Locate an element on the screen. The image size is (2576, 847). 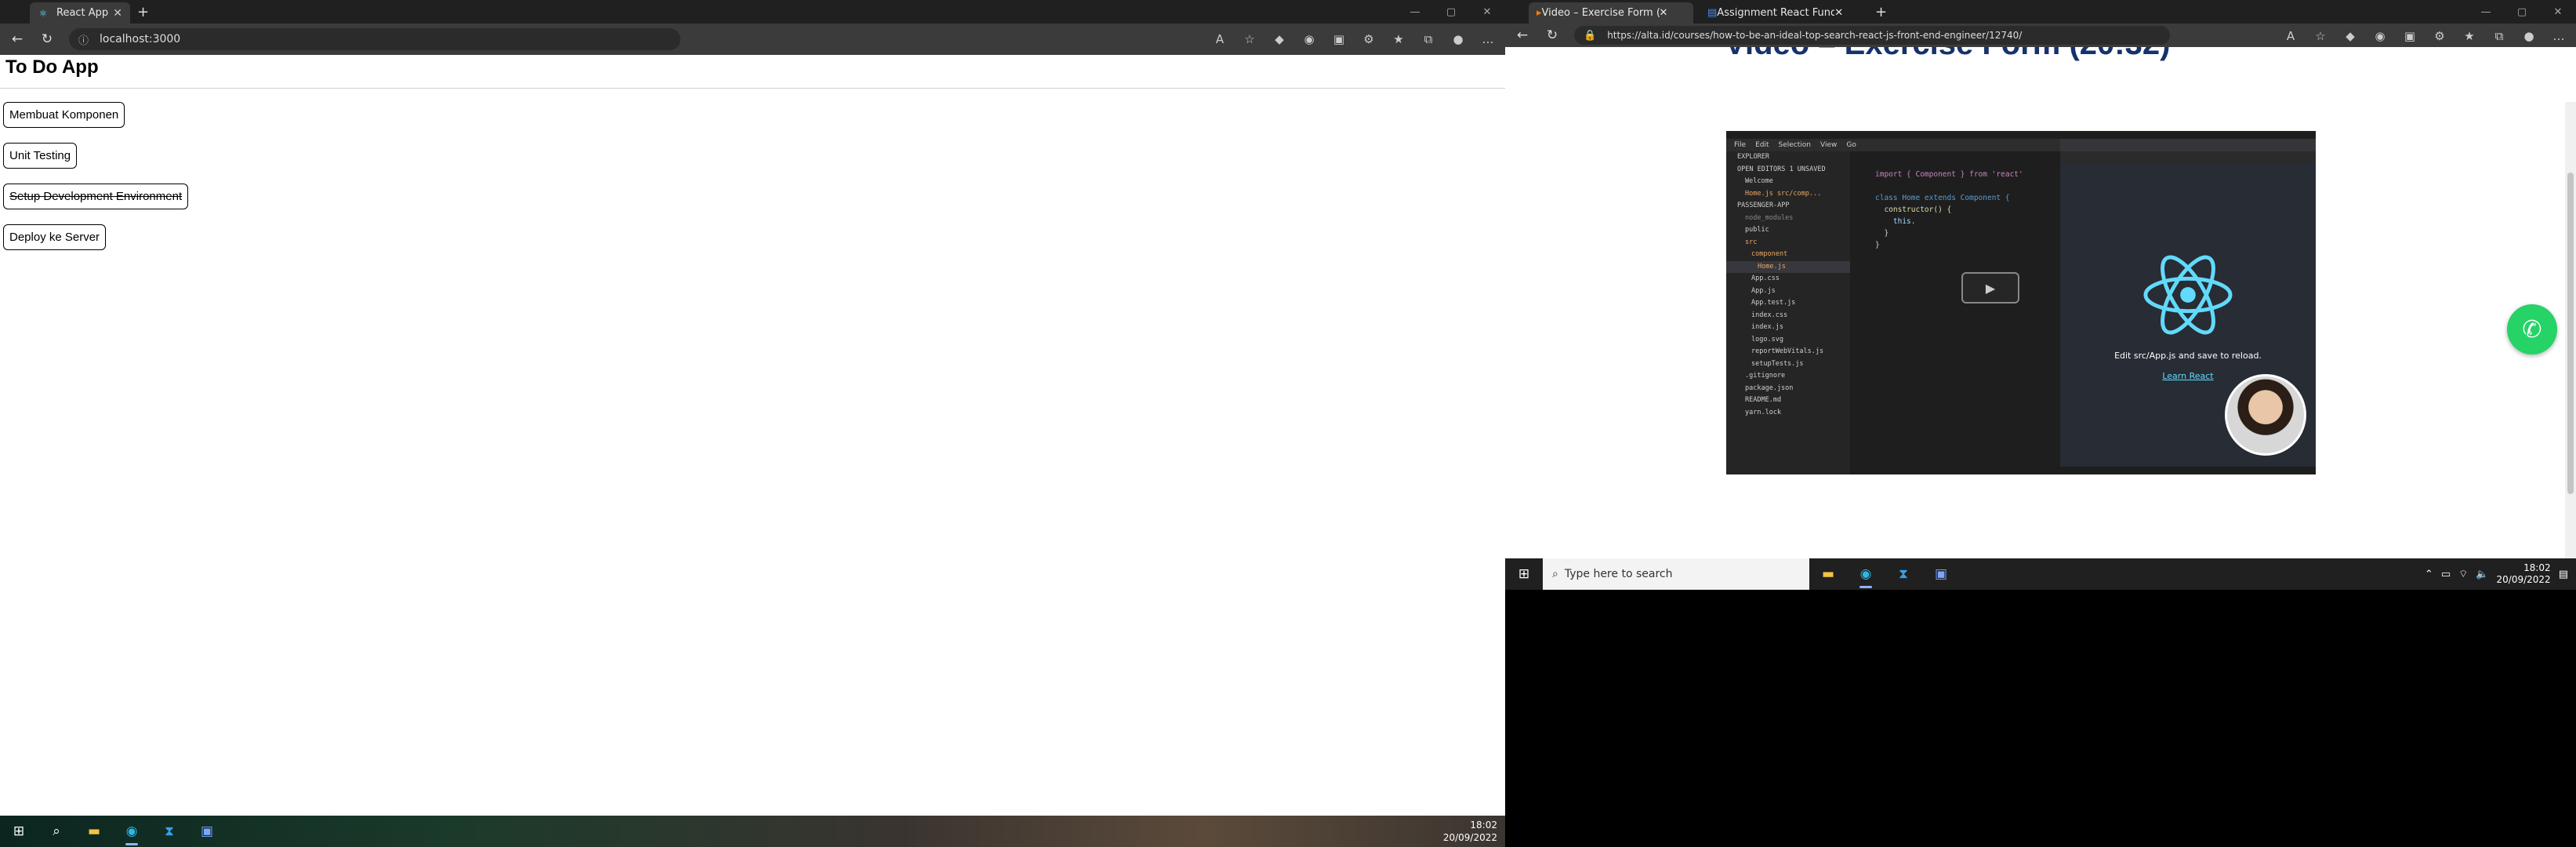
explorer-item: src is located at coordinates (1751, 242).